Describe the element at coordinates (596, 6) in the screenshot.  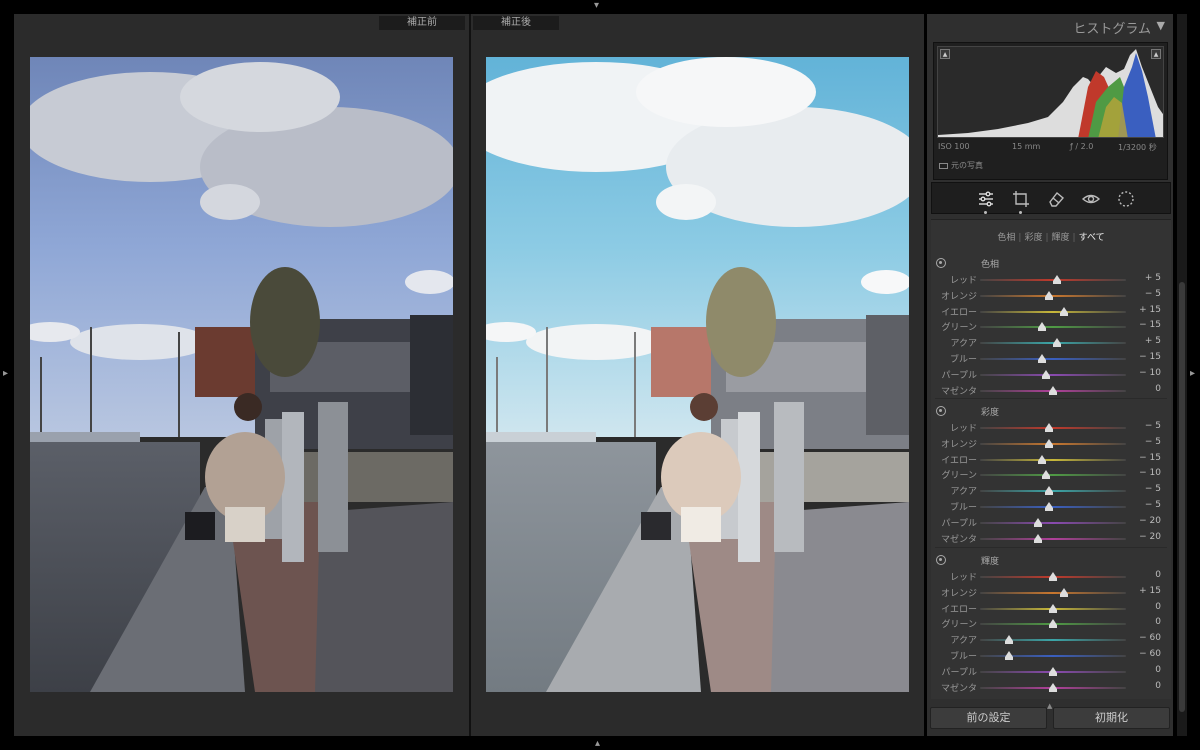
I see `top-panel-toggle-icon: ▾` at that location.